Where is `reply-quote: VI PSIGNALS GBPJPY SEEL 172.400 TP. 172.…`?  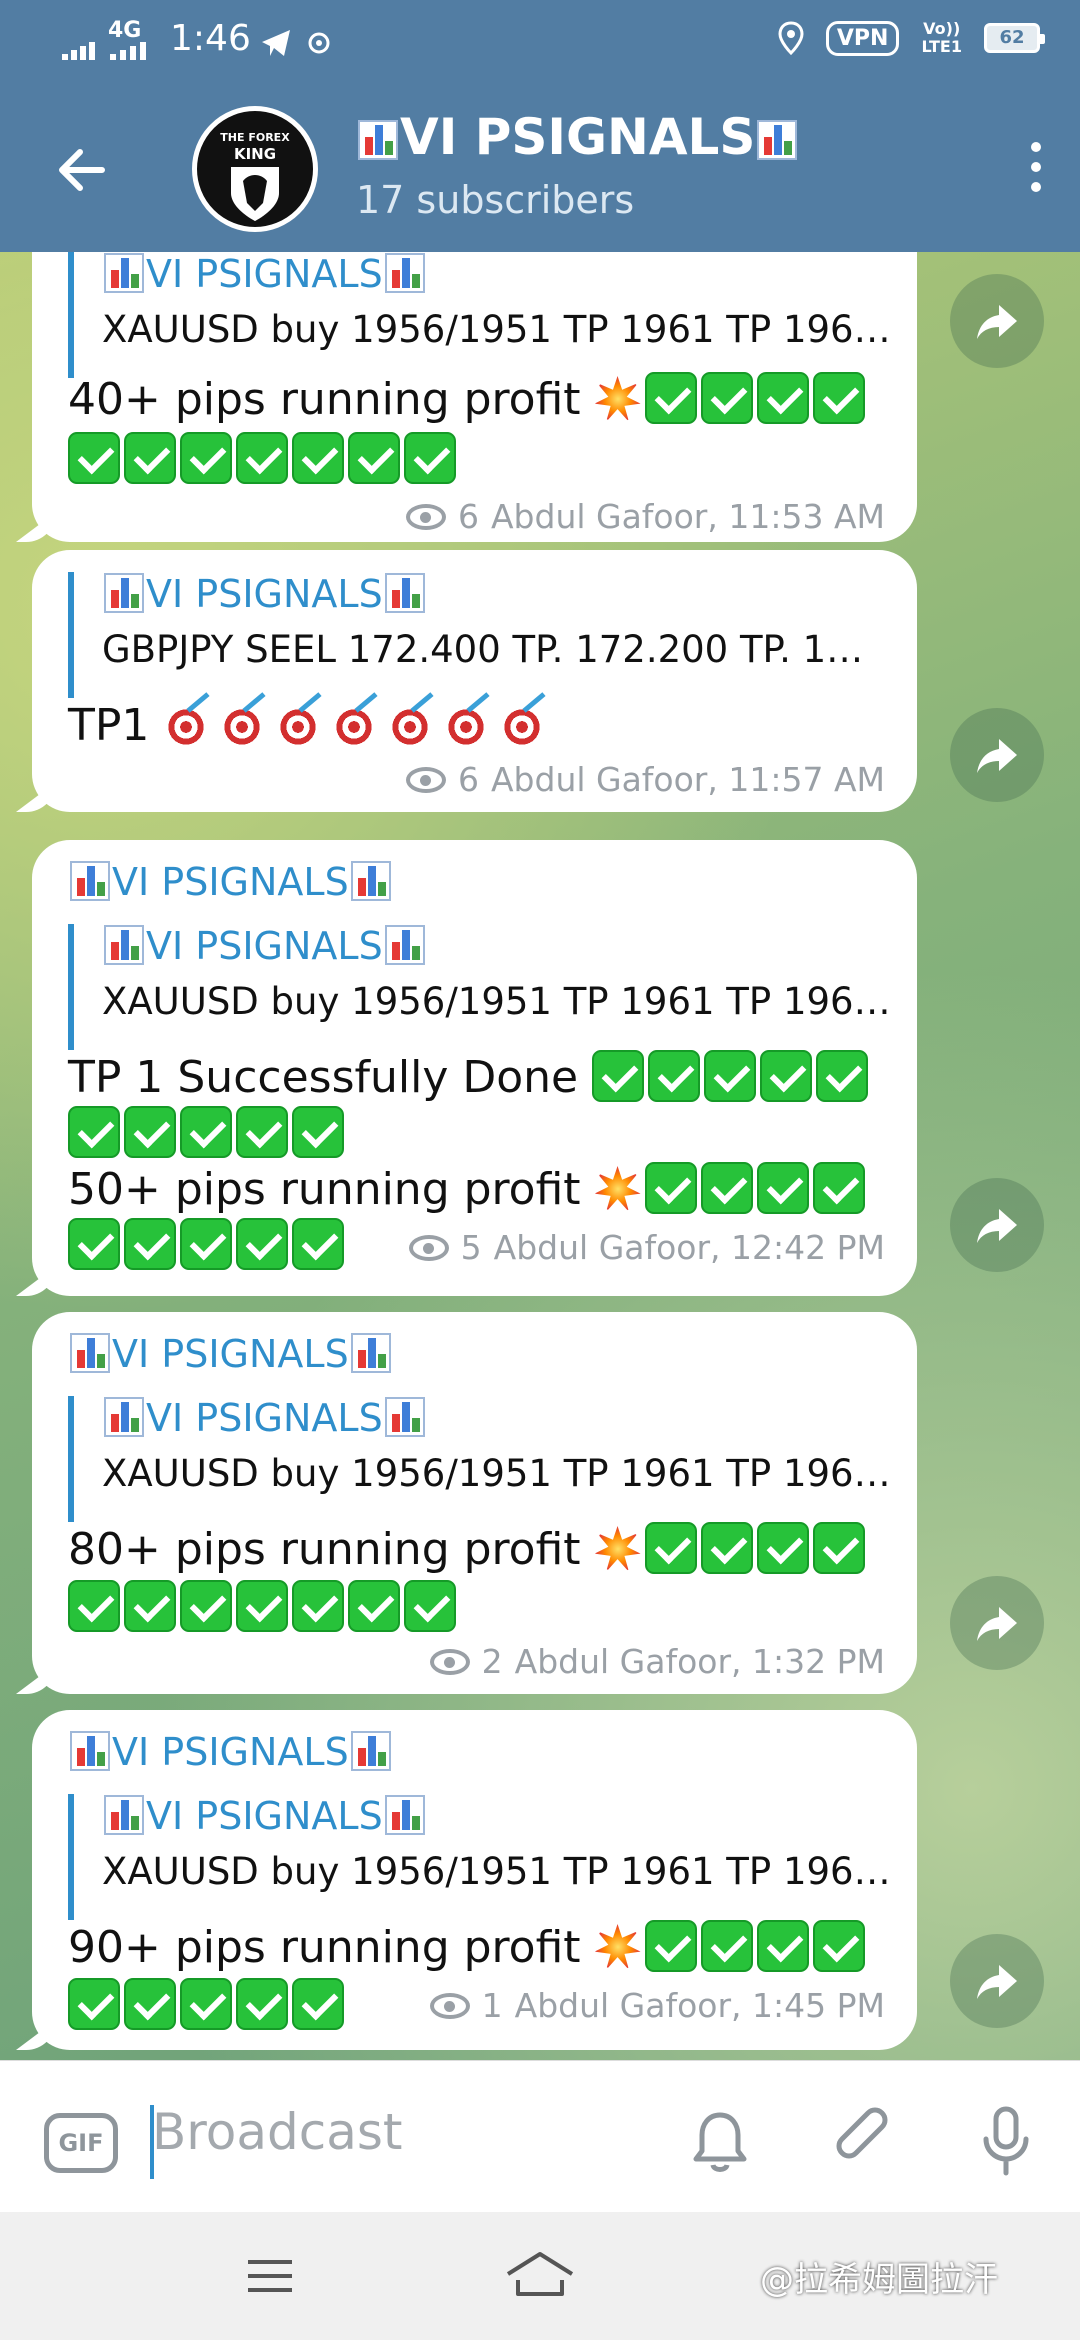 reply-quote: VI PSIGNALS GBPJPY SEEL 172.400 TP. 172.… is located at coordinates (483, 635).